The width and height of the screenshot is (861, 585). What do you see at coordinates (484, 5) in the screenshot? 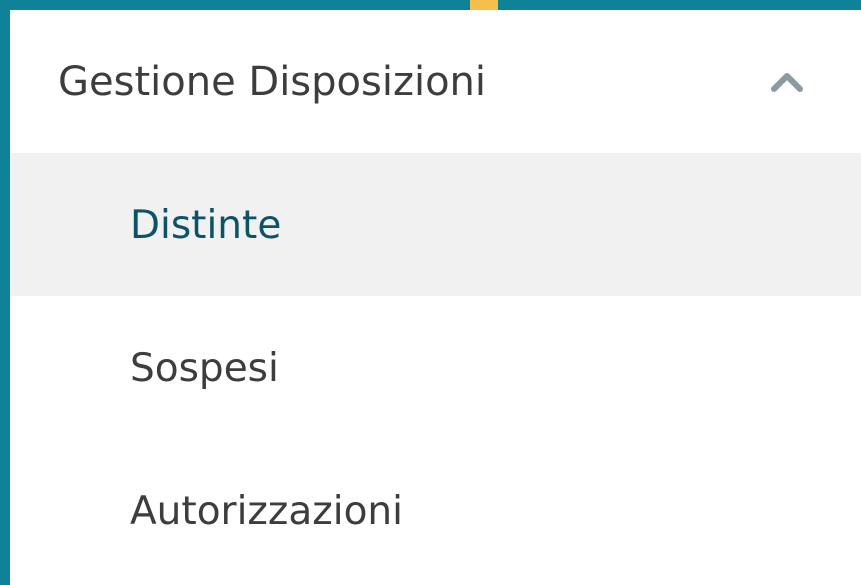
I see `top-accent-marker` at bounding box center [484, 5].